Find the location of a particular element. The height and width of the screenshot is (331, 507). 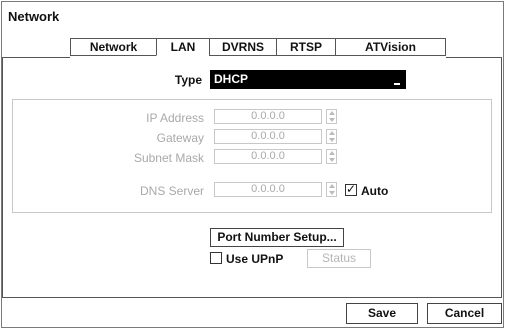

tab-page-border-left is located at coordinates (2, 177).